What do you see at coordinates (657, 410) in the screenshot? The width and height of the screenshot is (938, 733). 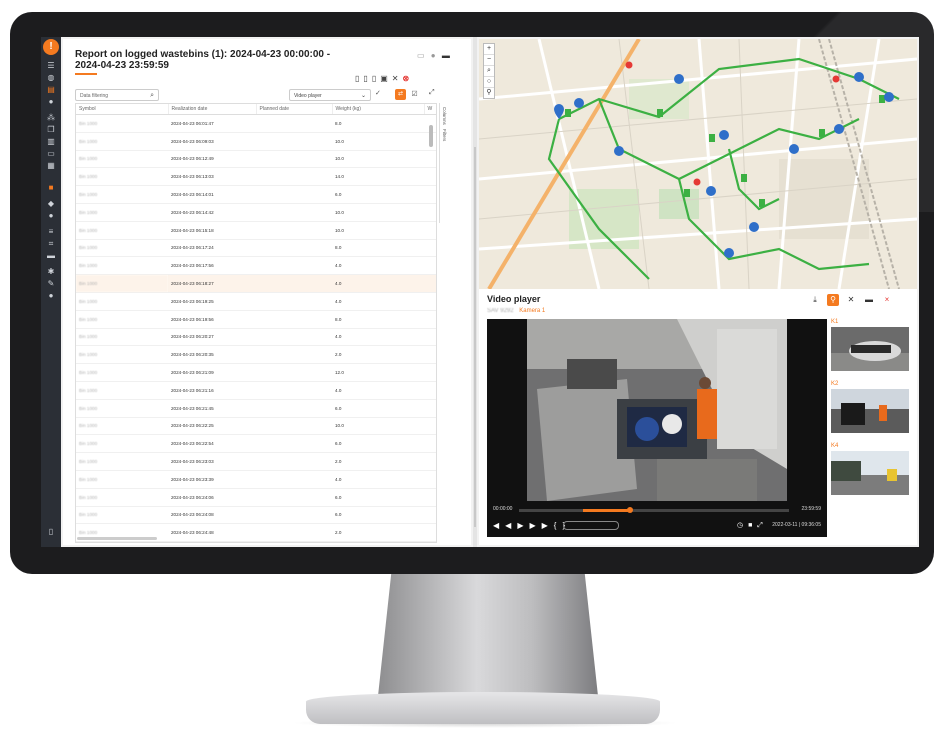 I see `video-frame` at bounding box center [657, 410].